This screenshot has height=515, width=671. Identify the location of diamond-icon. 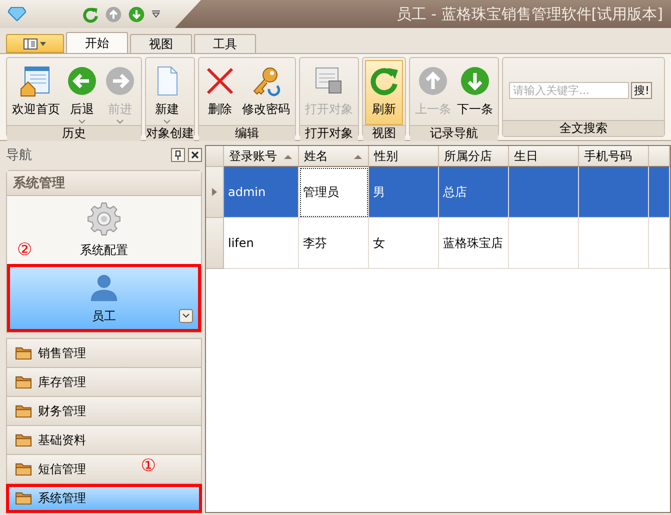
(17, 14).